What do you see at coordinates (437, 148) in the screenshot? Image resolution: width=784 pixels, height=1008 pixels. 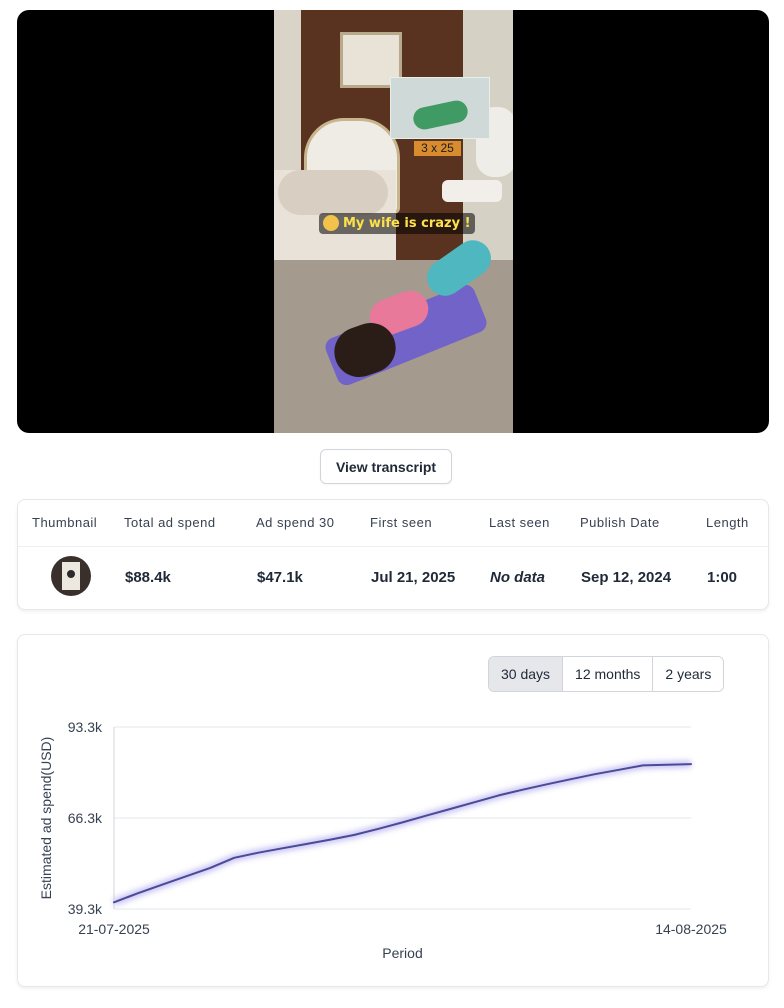 I see `video-rep-badge: 3 x 25` at bounding box center [437, 148].